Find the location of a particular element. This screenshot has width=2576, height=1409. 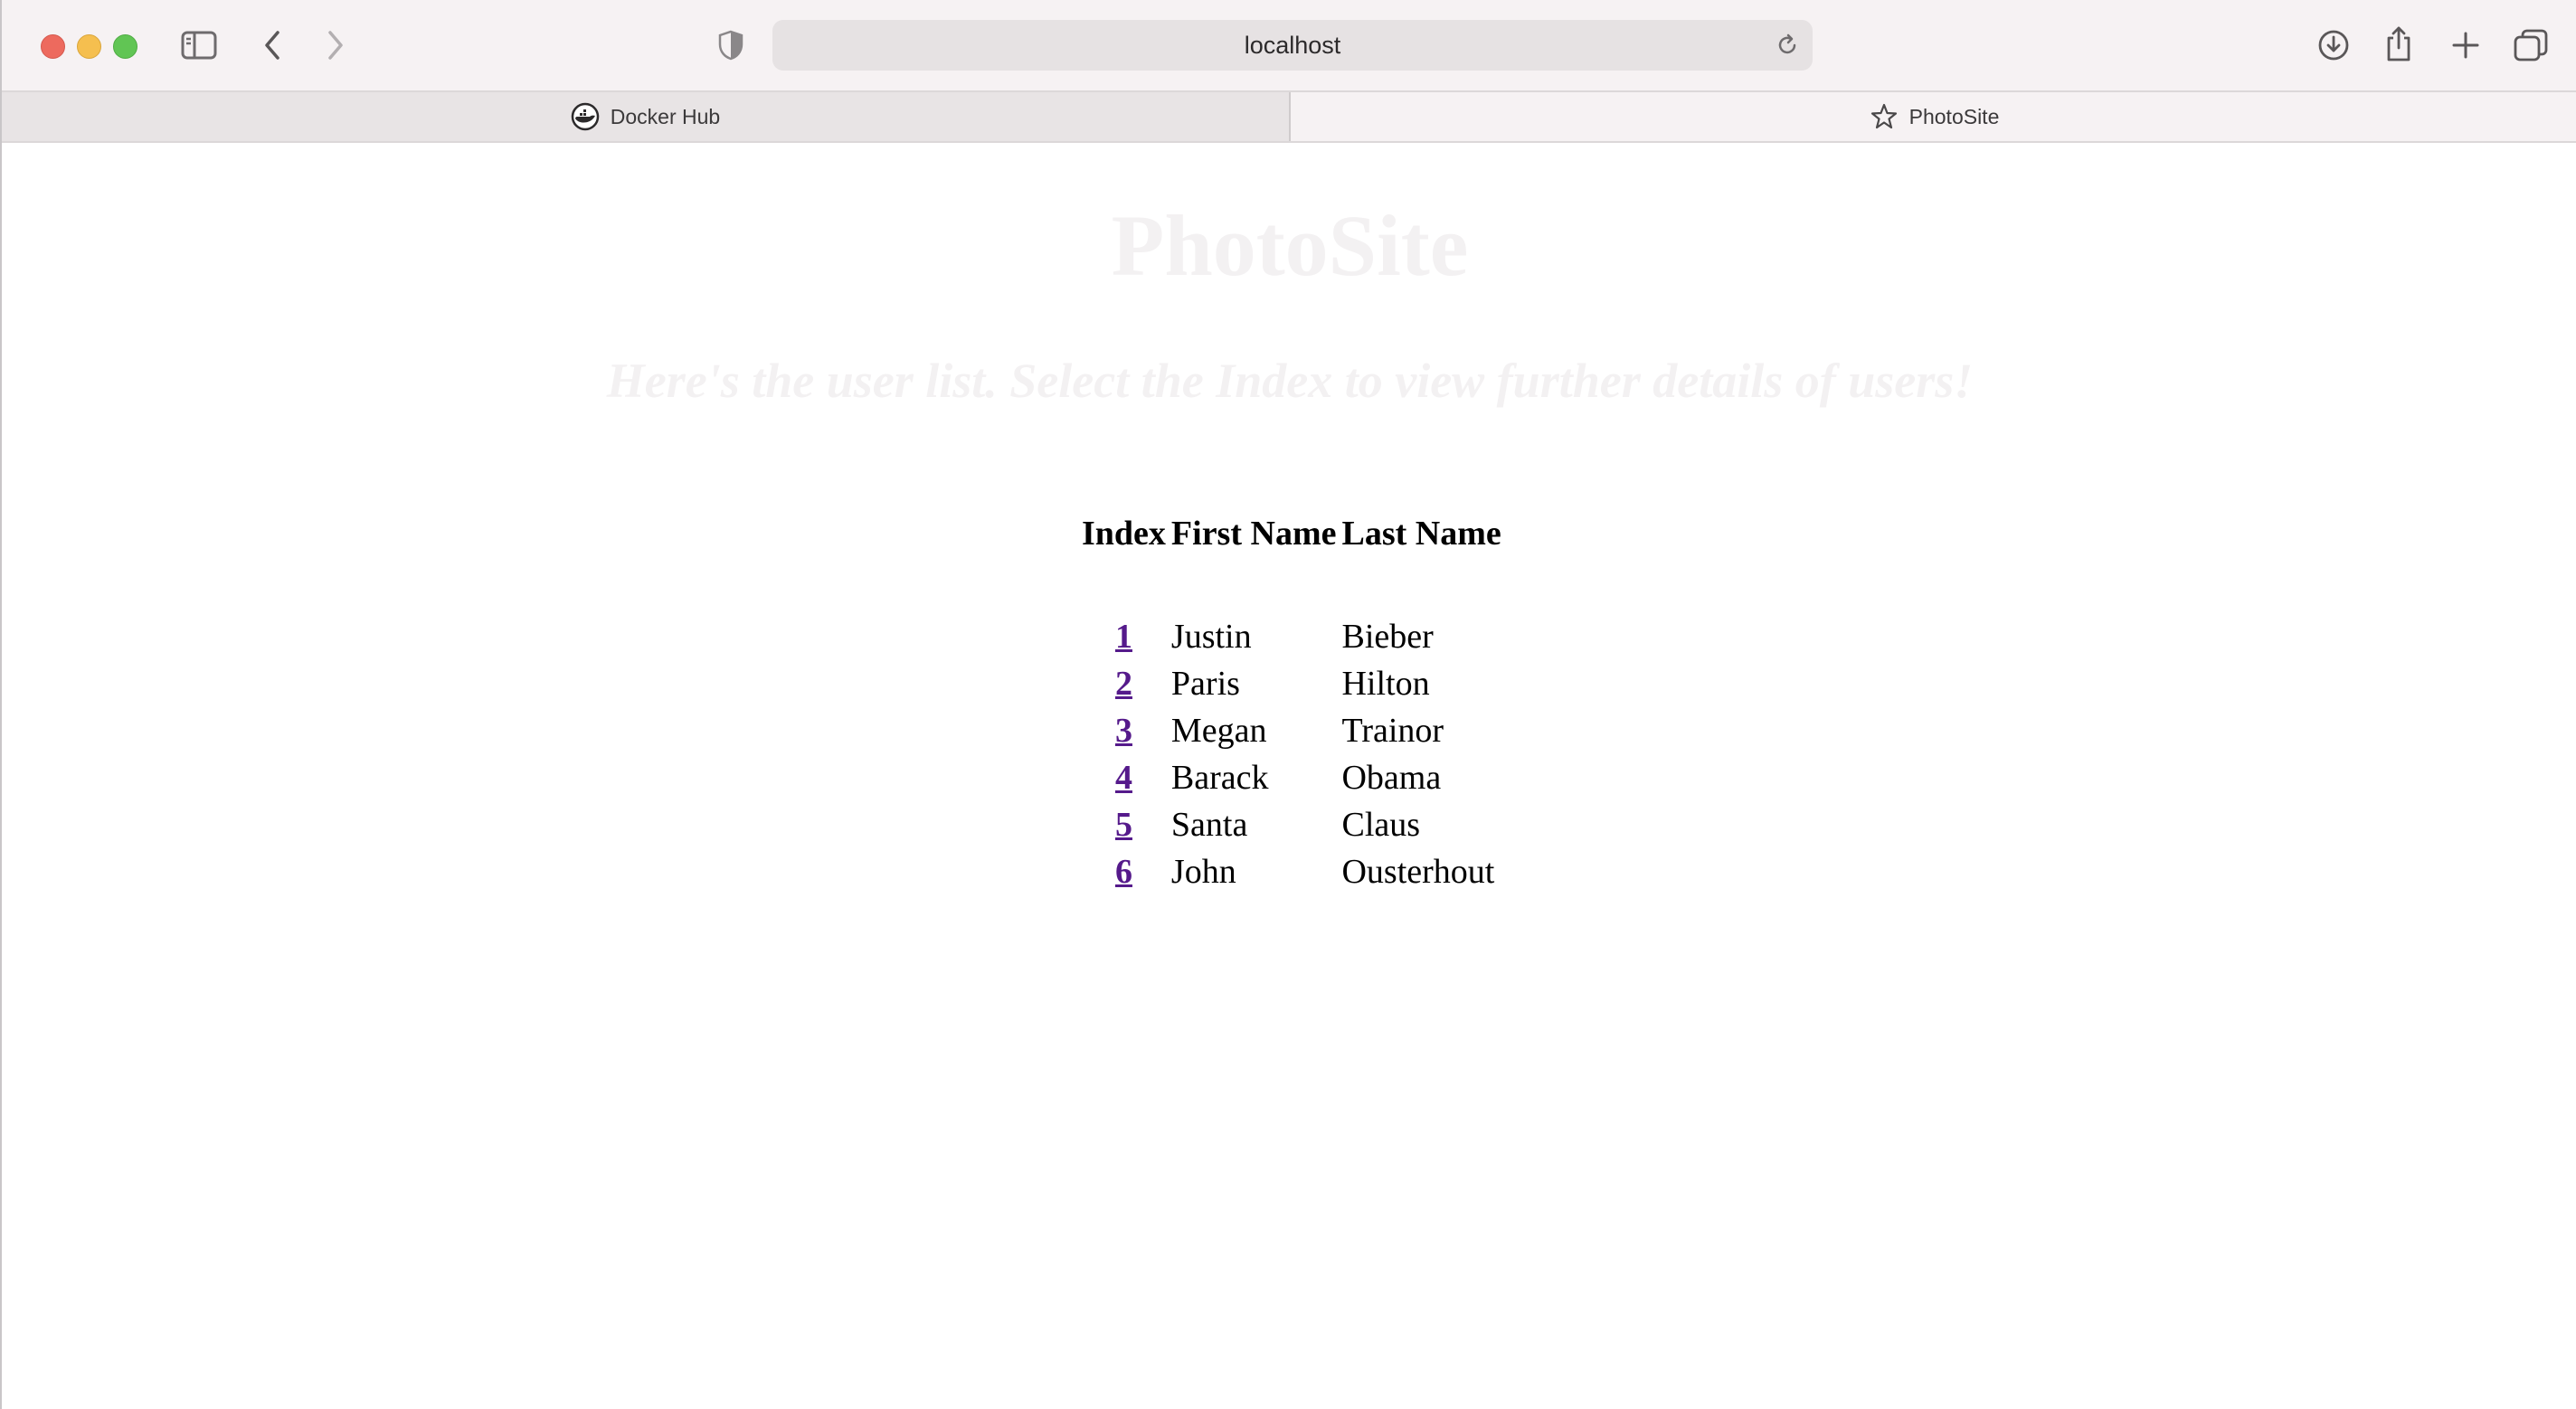

tab-label: PhotoSite is located at coordinates (1954, 116).